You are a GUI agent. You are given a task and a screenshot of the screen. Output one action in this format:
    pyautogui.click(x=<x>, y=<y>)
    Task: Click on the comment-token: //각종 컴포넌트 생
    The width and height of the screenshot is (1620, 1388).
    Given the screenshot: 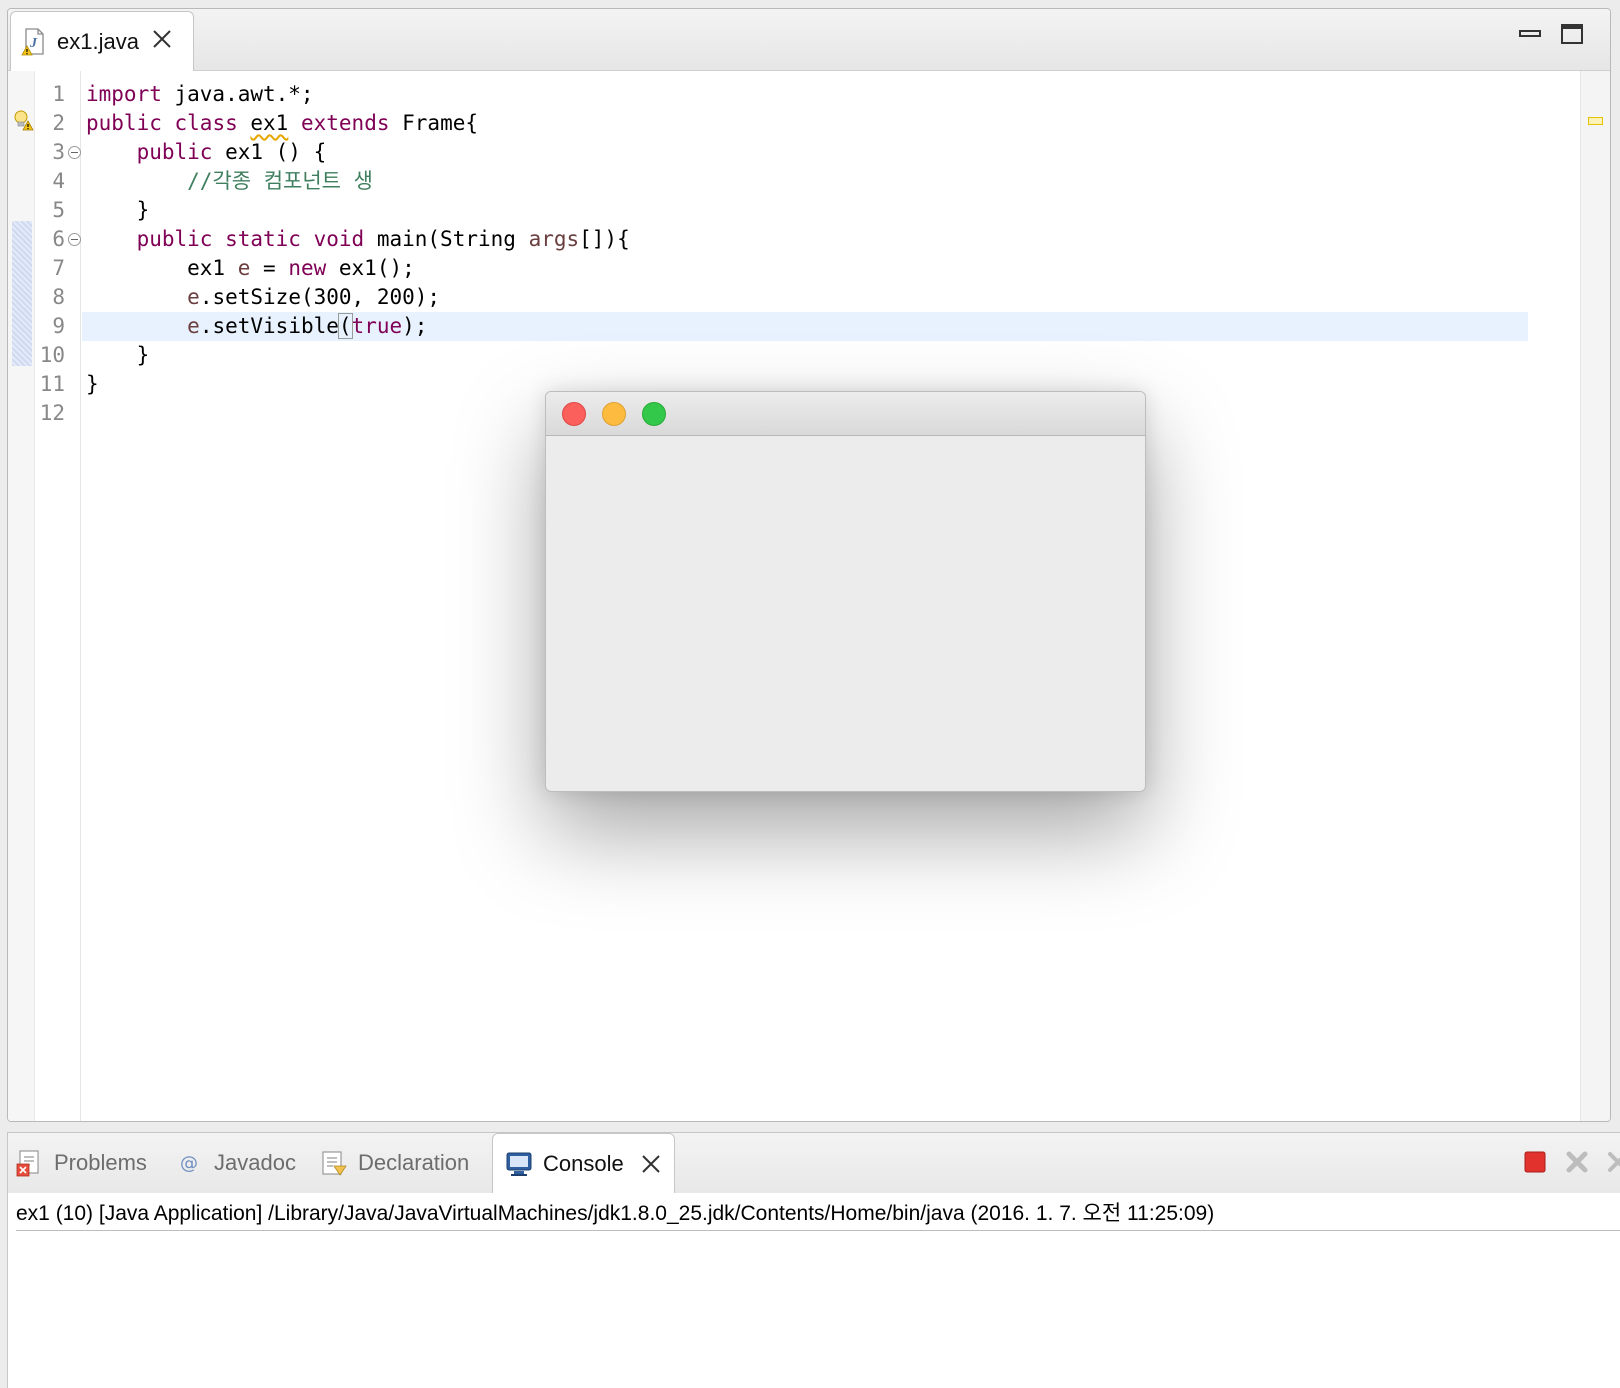 What is the action you would take?
    pyautogui.click(x=280, y=181)
    